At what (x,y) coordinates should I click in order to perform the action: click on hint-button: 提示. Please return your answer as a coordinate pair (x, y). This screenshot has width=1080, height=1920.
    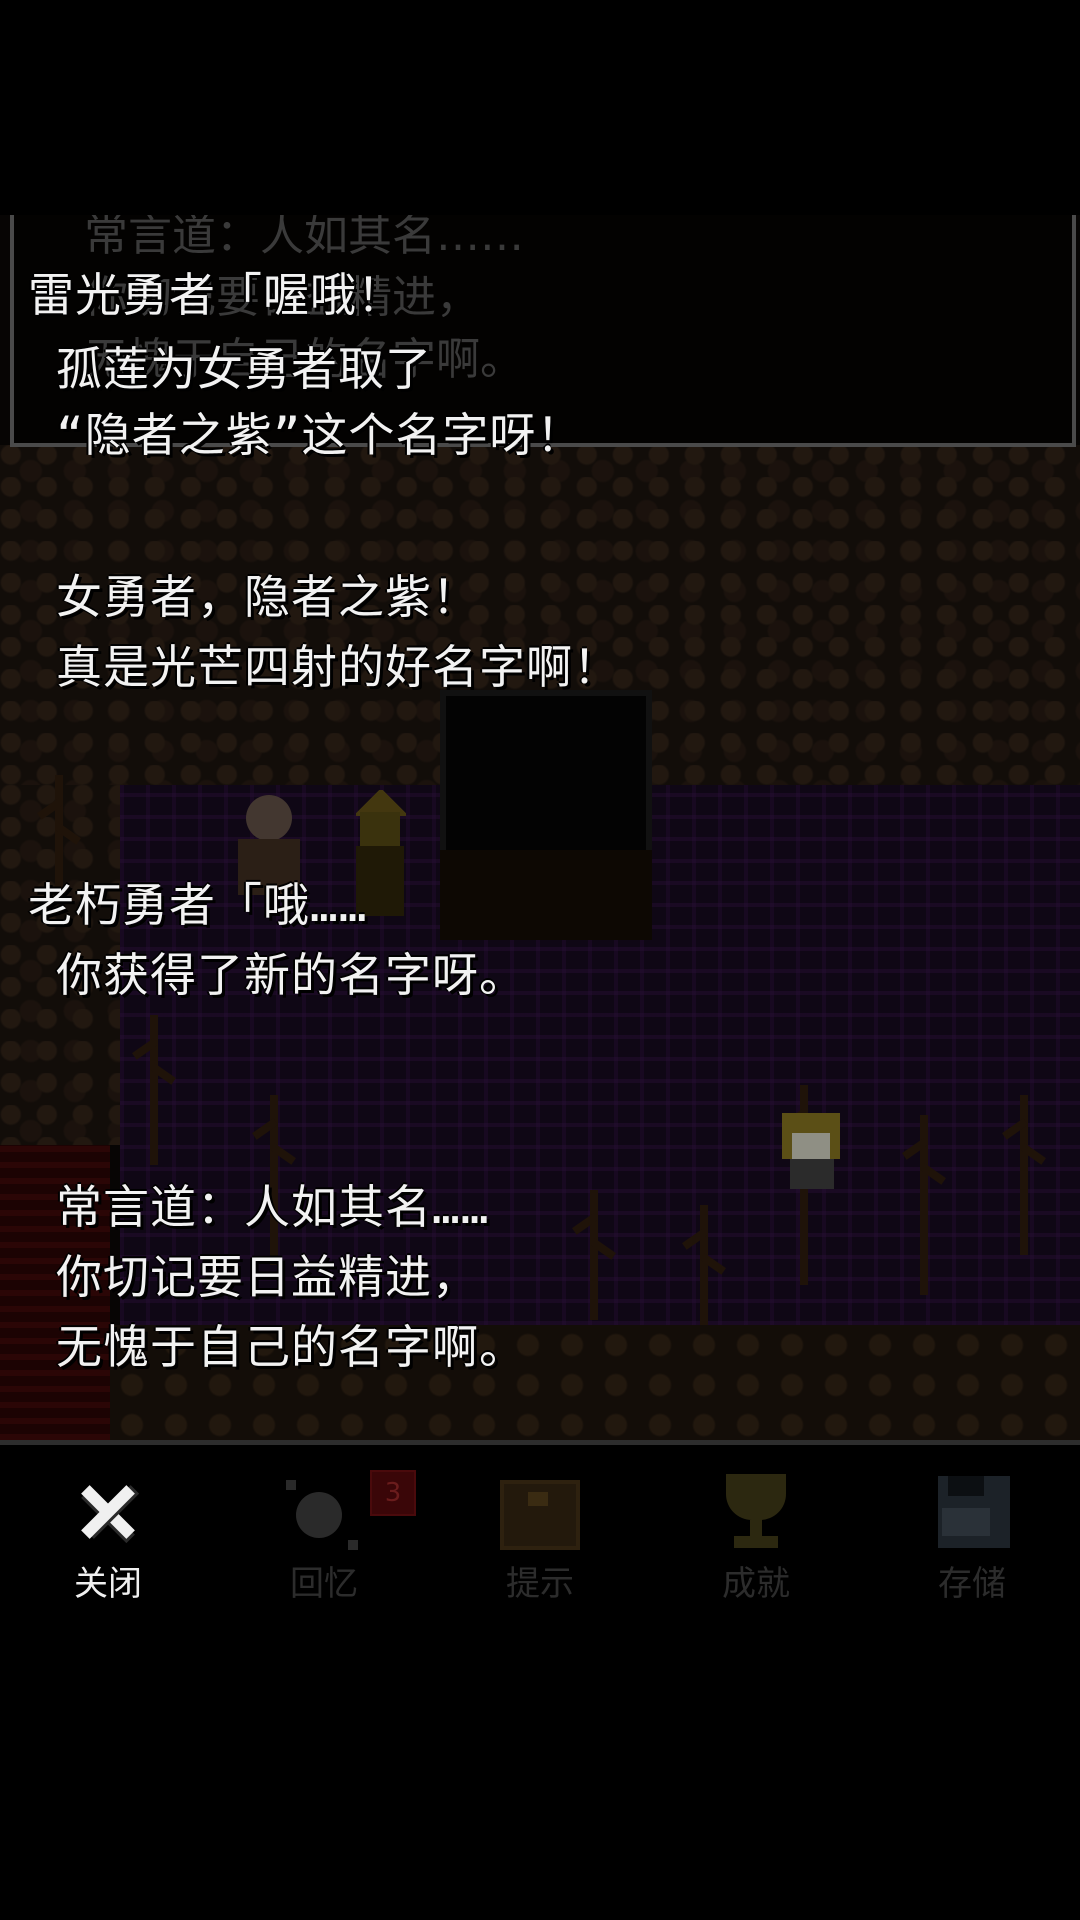
    Looking at the image, I should click on (540, 1535).